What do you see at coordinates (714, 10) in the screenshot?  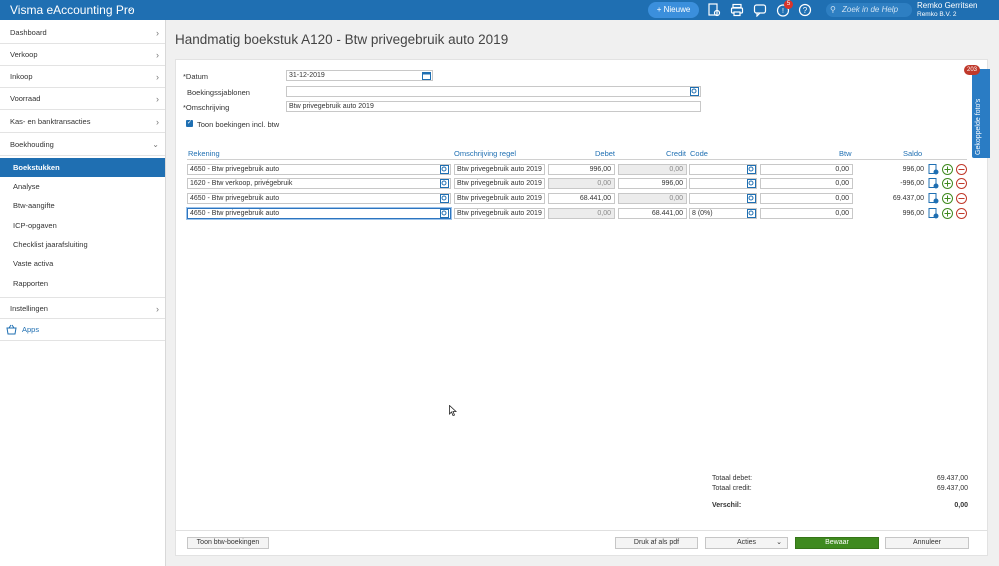 I see `document-search-icon` at bounding box center [714, 10].